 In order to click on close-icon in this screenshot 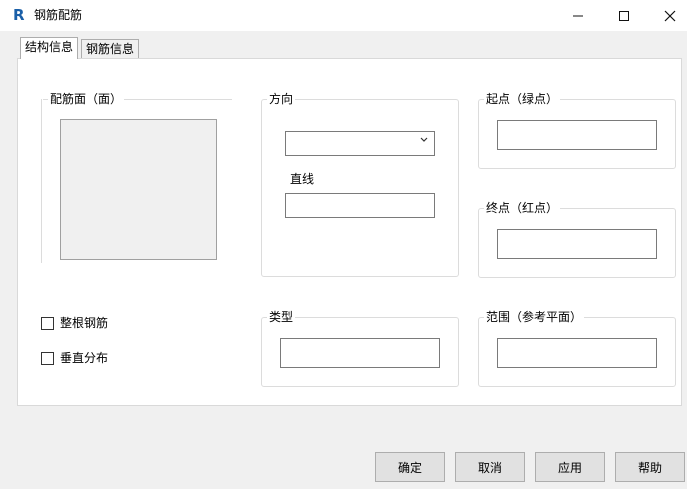, I will do `click(670, 15)`.